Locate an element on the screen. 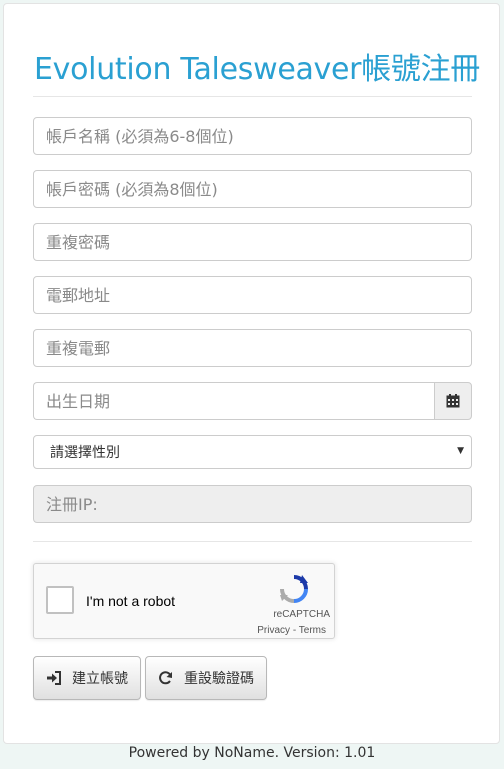 The image size is (504, 769). refresh-icon is located at coordinates (165, 678).